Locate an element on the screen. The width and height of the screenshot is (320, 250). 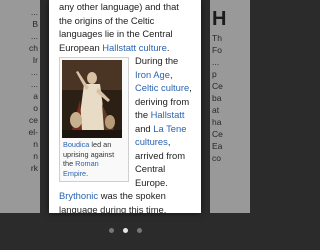
previous-page-line: el- is located at coordinates (33, 132).